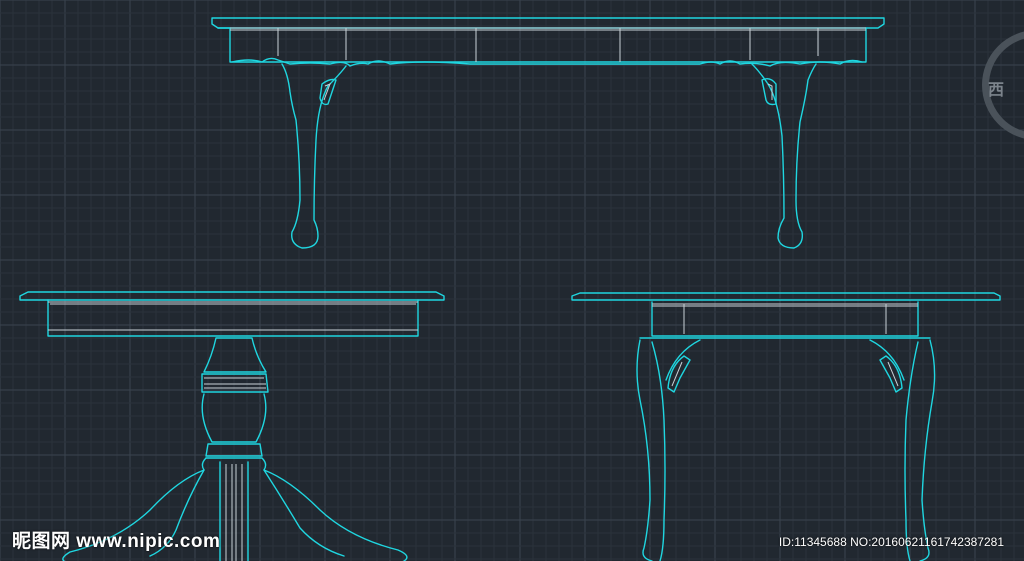 The width and height of the screenshot is (1024, 561). Describe the element at coordinates (891, 542) in the screenshot. I see `image-id-text: ID:11345688 NO:20160621161742387281` at that location.